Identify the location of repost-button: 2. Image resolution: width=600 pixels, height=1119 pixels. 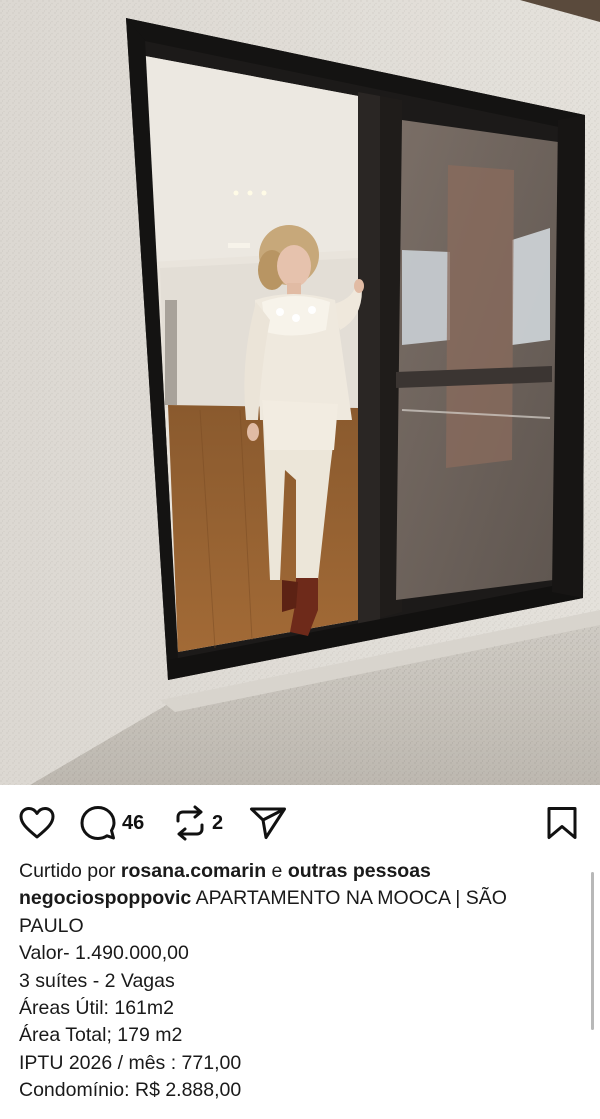
(198, 823).